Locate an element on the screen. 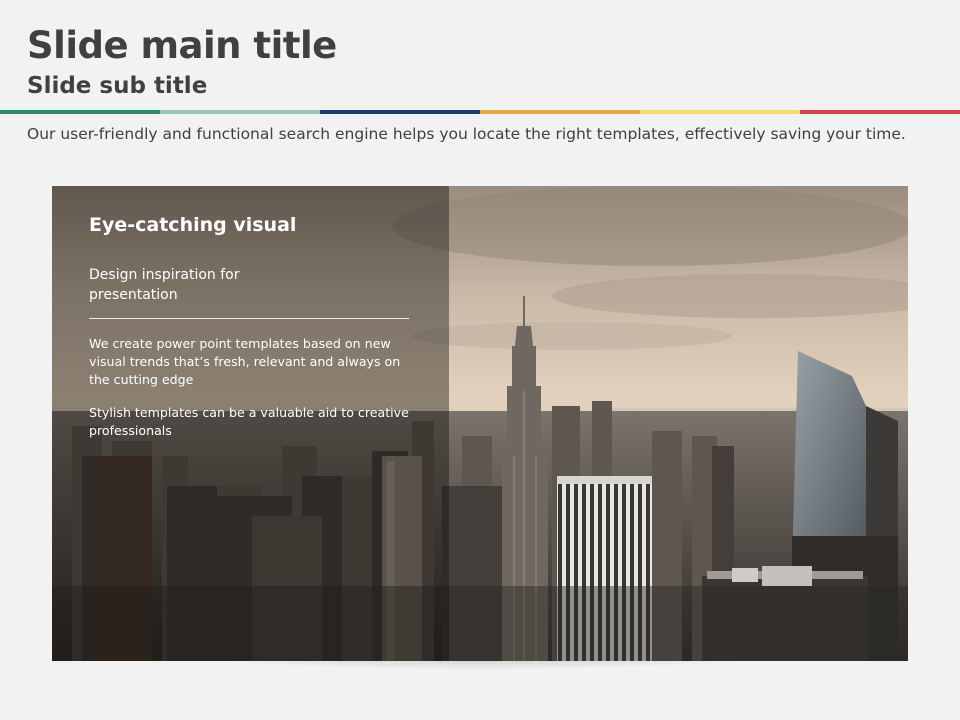  slide-title: Slide main title is located at coordinates (182, 45).